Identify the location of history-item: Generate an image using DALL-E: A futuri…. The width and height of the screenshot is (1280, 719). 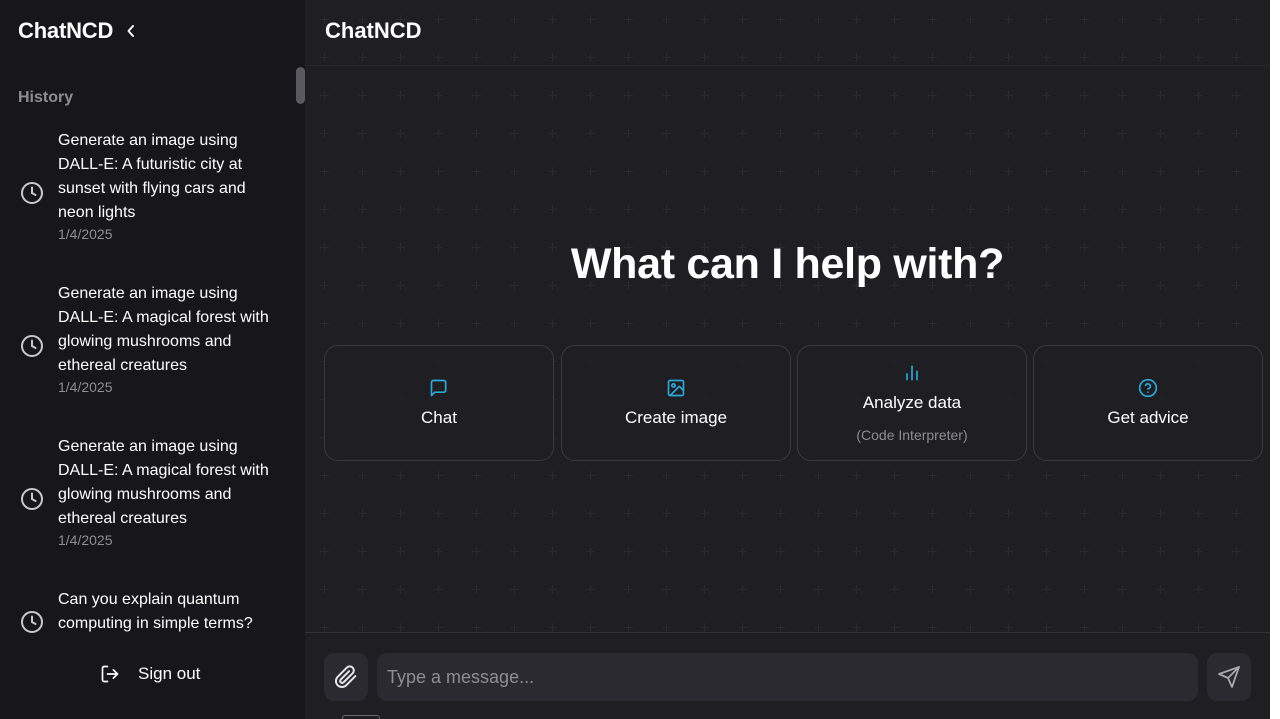
(147, 193).